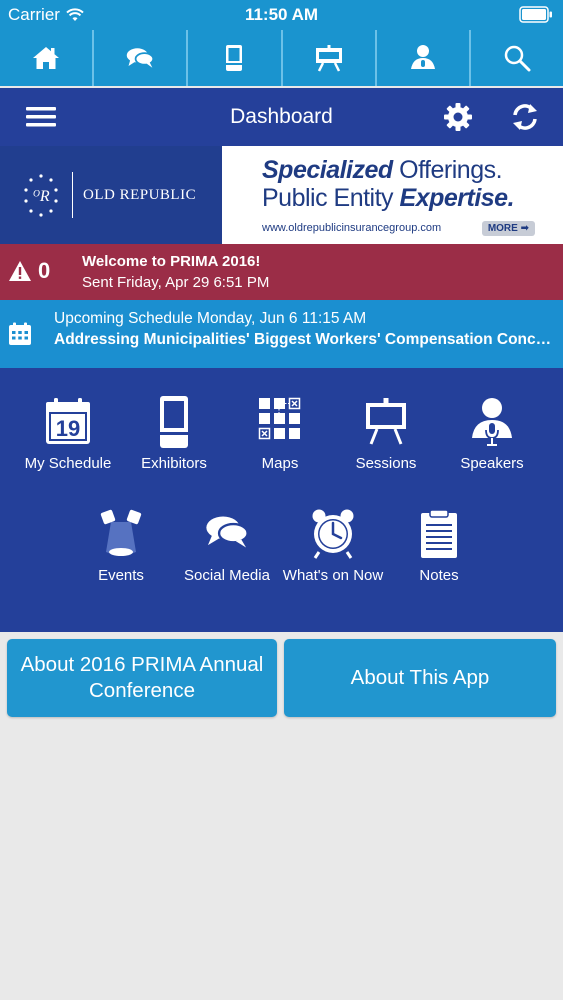 The width and height of the screenshot is (563, 1000). I want to click on tile-exhibitors: Exhibitors, so click(174, 434).